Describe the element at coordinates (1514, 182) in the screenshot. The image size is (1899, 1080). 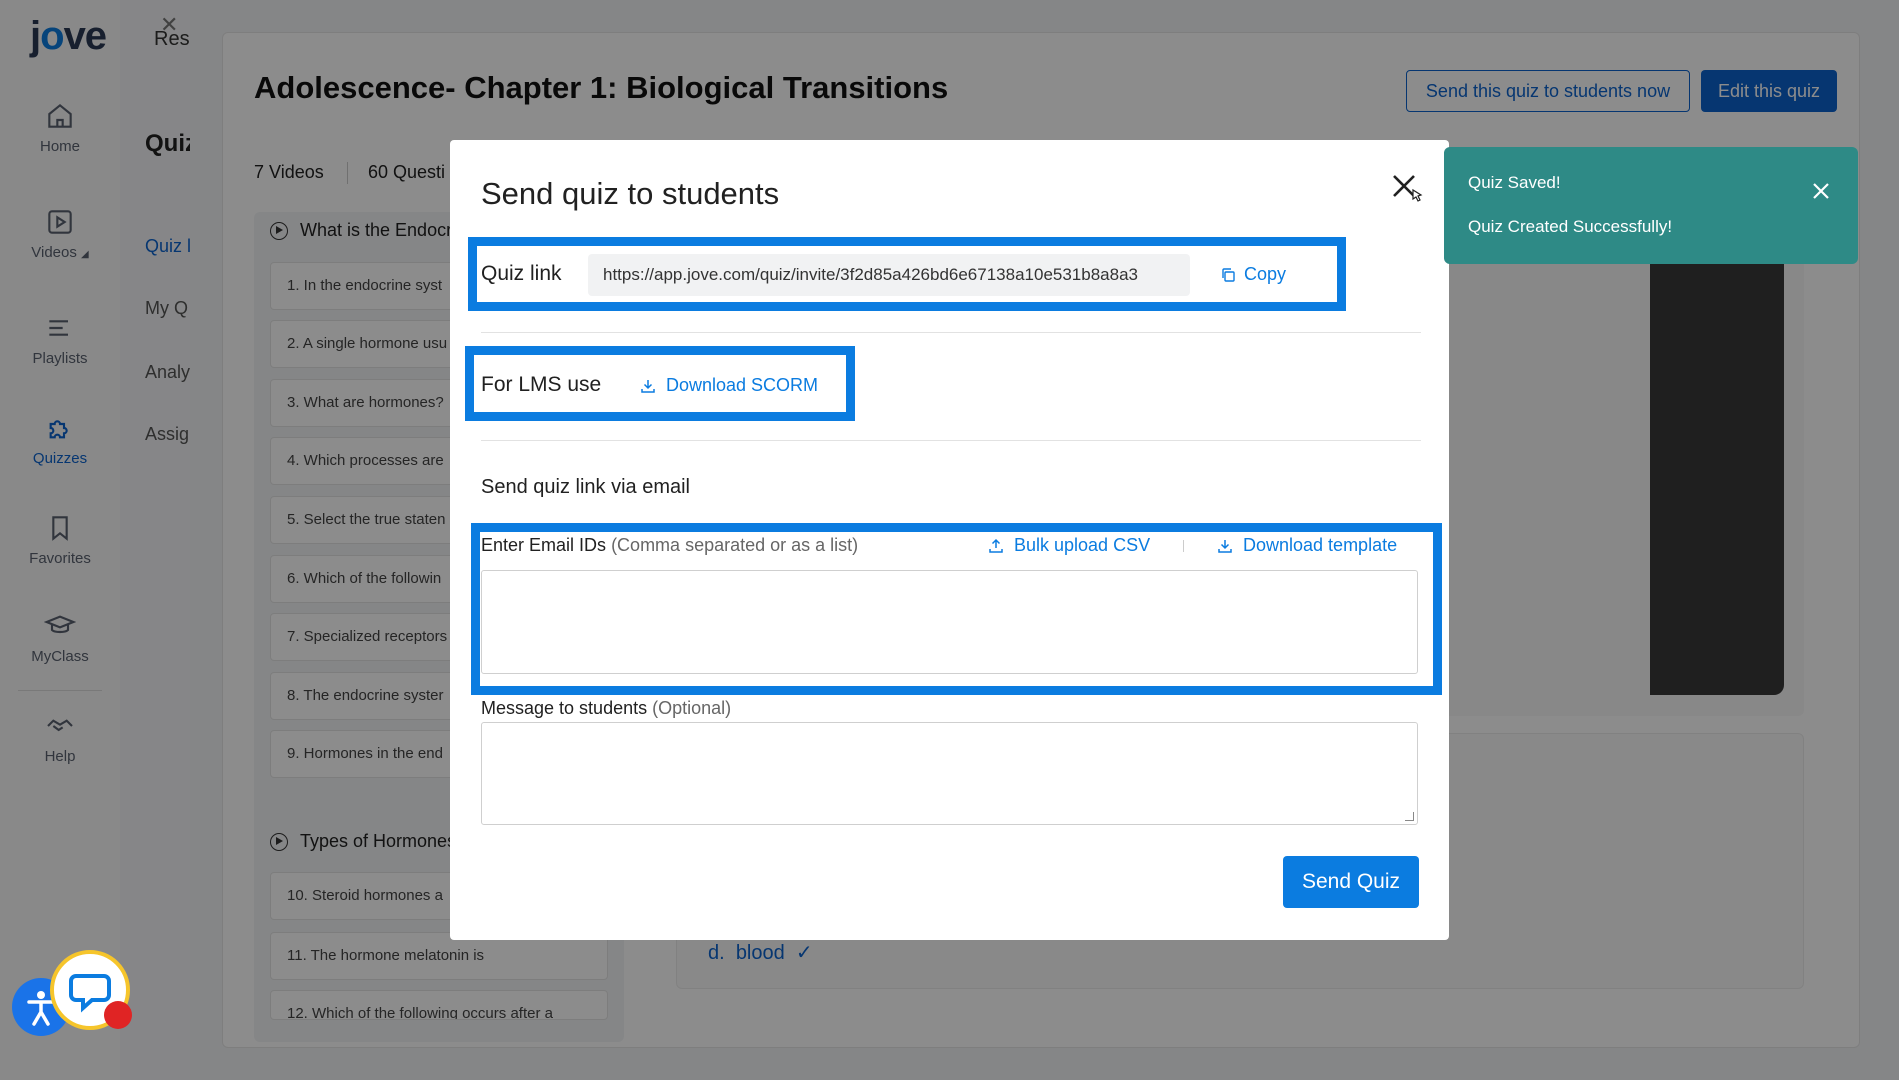
I see `toast-title: Quiz Saved!` at that location.